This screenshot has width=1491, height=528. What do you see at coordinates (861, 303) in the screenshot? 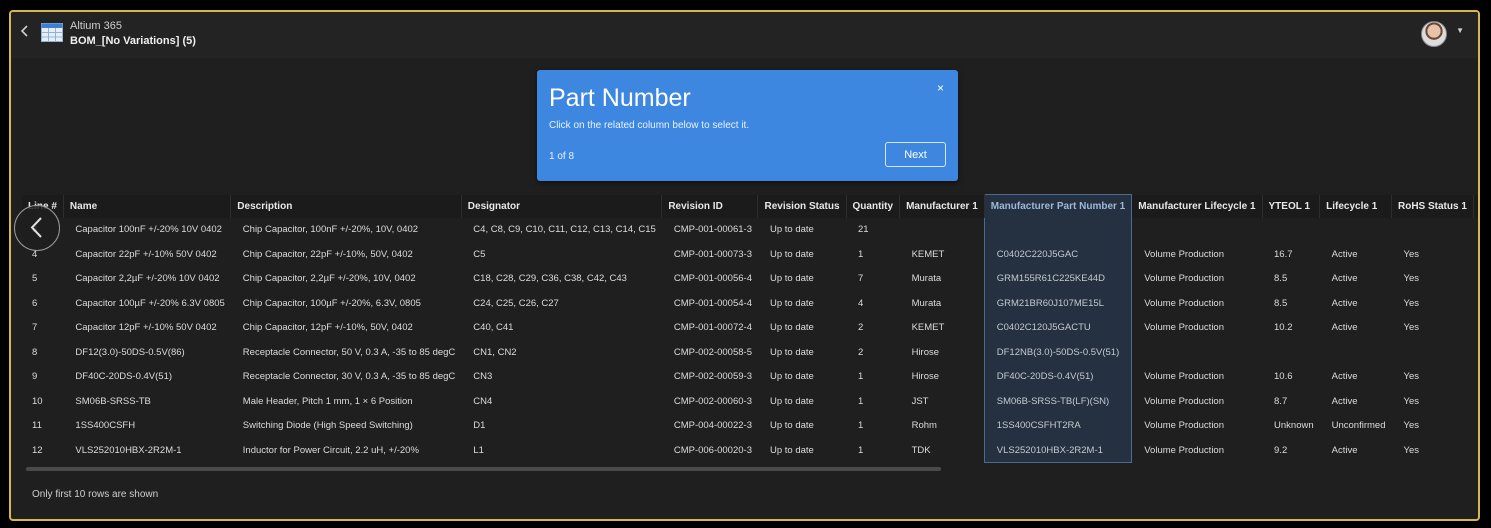
I see `table-cell: 4` at bounding box center [861, 303].